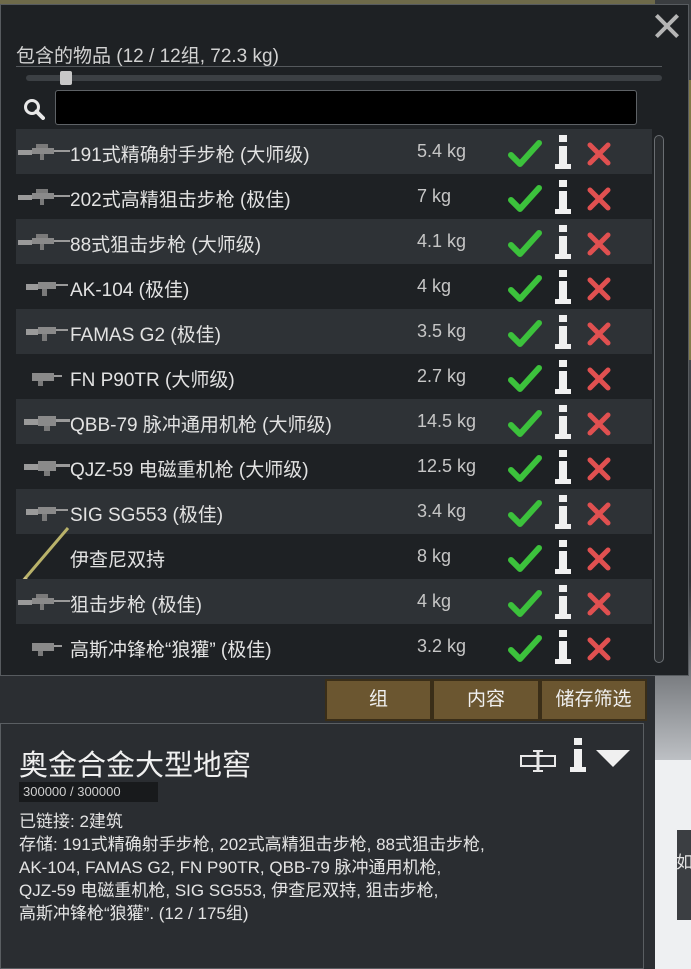  What do you see at coordinates (71, 821) in the screenshot?
I see `linked-buildings-text: 已链接: 2建筑` at bounding box center [71, 821].